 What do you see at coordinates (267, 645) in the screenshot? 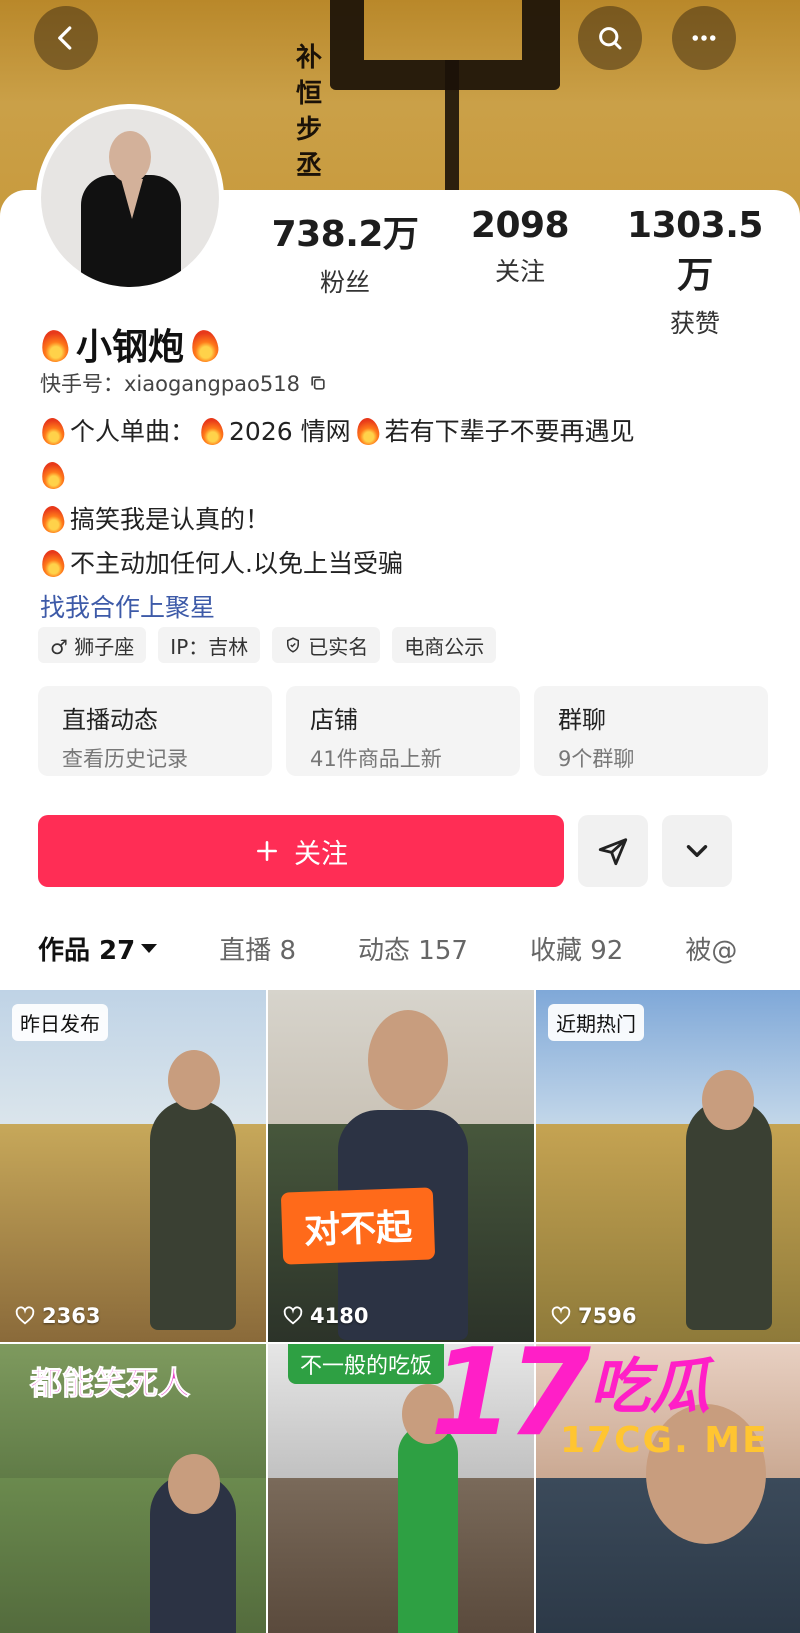
I see `profile-tags: ♂ 狮子座 IP：吉林 已实名 电商公示` at bounding box center [267, 645].